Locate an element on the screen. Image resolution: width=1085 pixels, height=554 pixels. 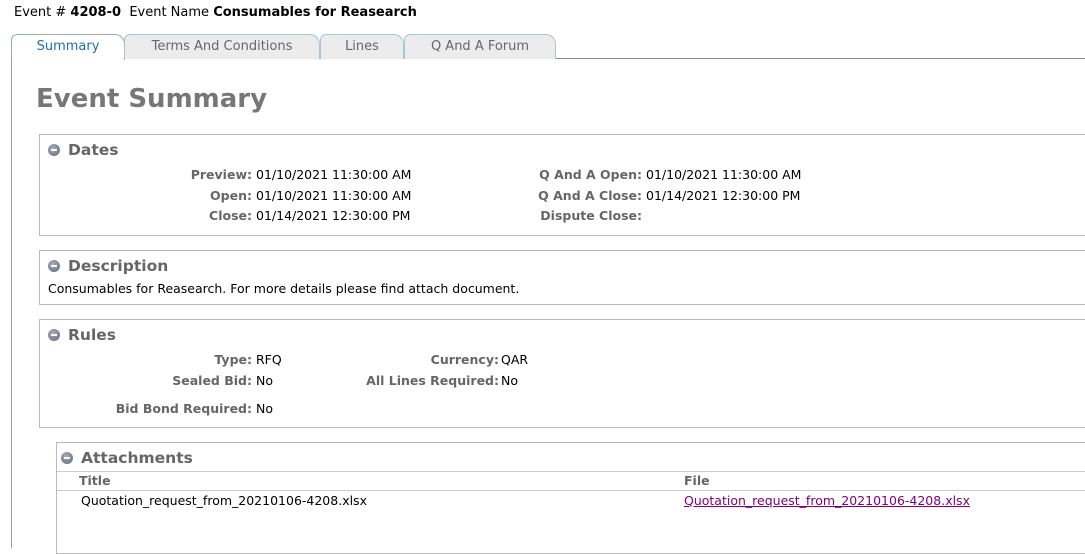
qa-close-label: Q And A Close: is located at coordinates (590, 195).